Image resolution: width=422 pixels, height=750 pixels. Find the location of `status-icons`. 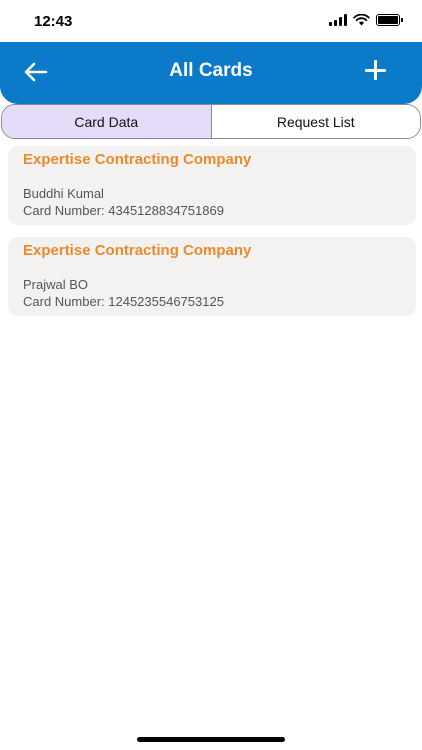

status-icons is located at coordinates (366, 20).